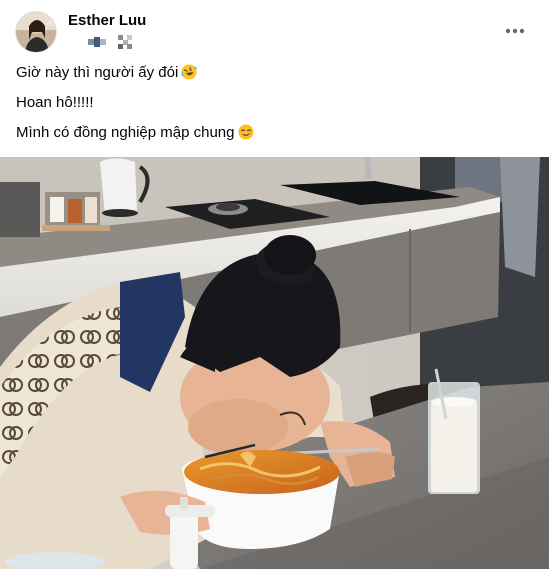 Image resolution: width=549 pixels, height=569 pixels. Describe the element at coordinates (125, 132) in the screenshot. I see `post-line-text: Mình có đồng nghiệp mập chung` at that location.